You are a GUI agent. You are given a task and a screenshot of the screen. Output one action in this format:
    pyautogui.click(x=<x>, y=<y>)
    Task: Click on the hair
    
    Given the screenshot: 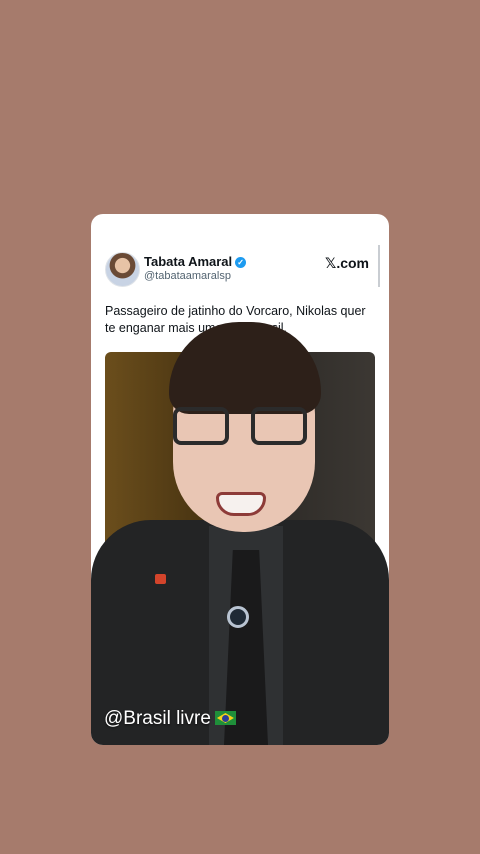 What is the action you would take?
    pyautogui.click(x=245, y=368)
    